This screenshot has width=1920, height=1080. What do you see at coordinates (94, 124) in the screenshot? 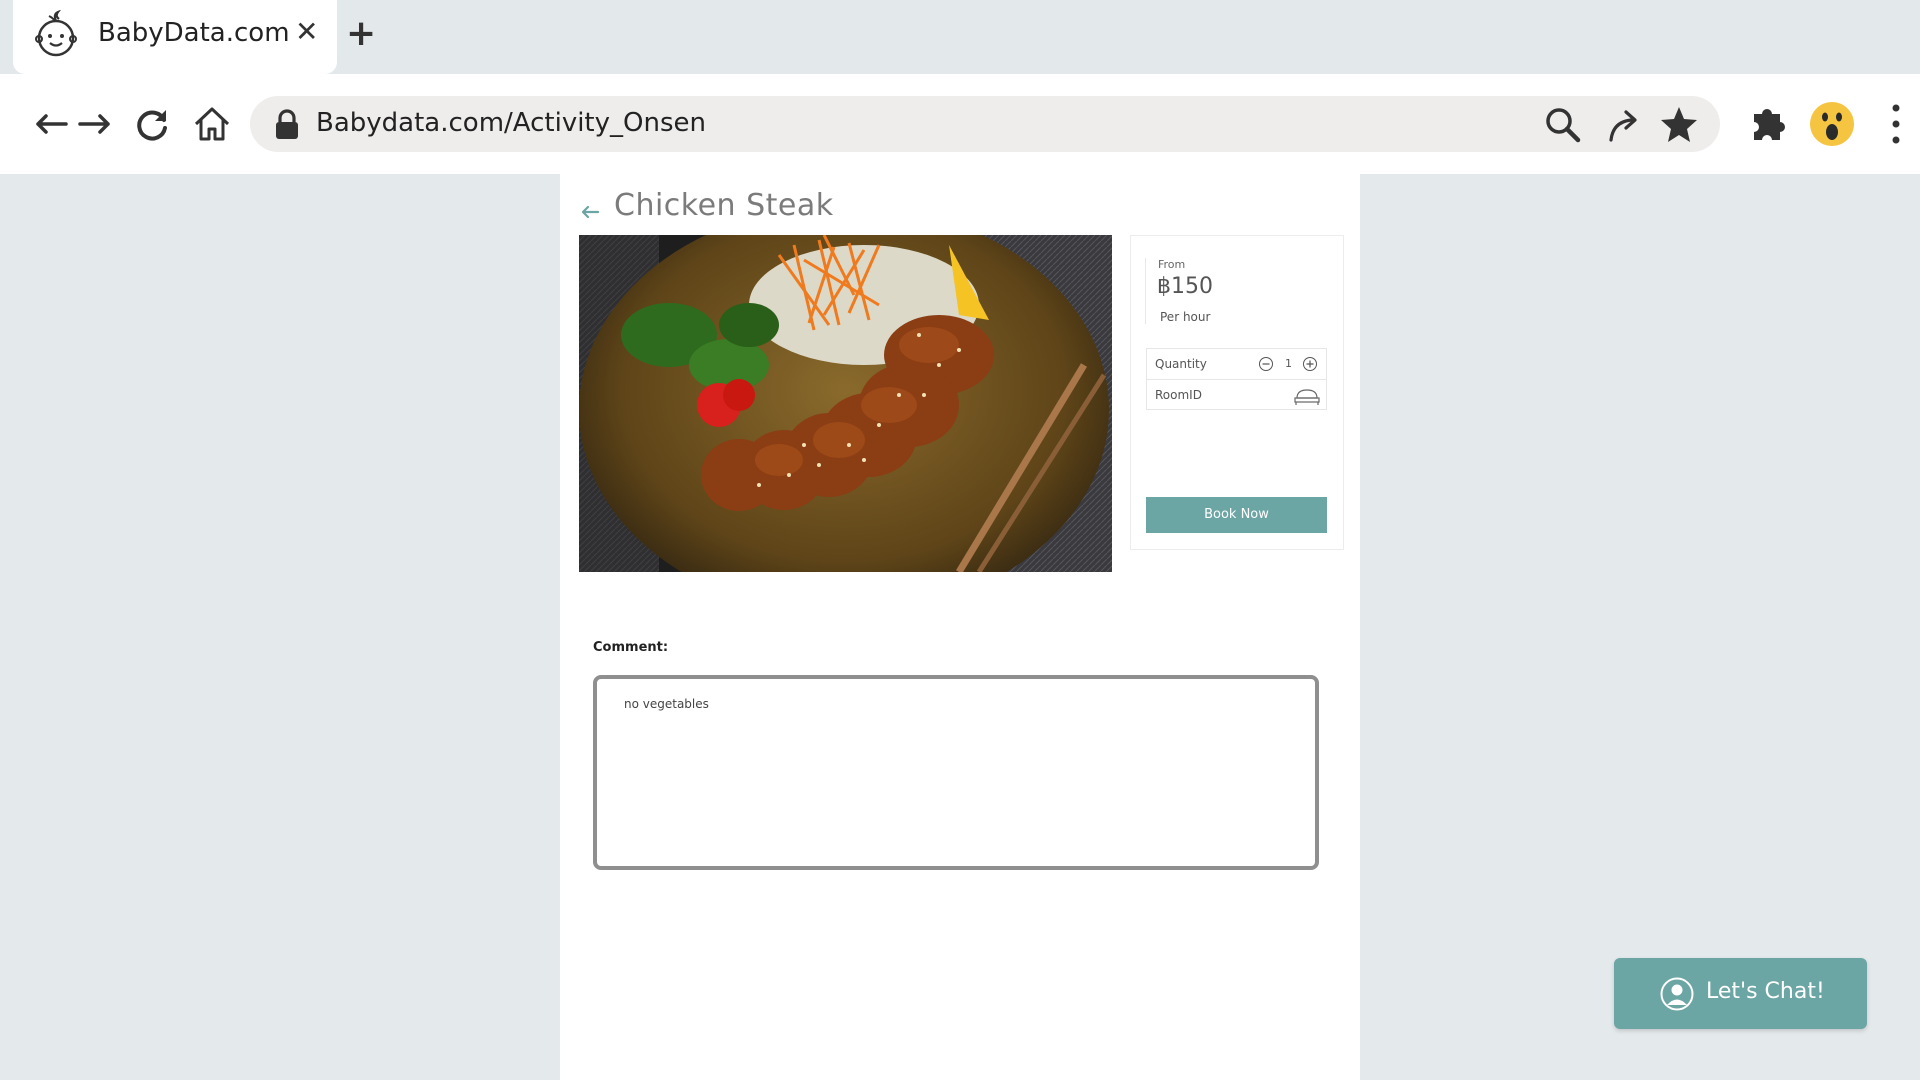
I see `forward-arrow-icon` at bounding box center [94, 124].